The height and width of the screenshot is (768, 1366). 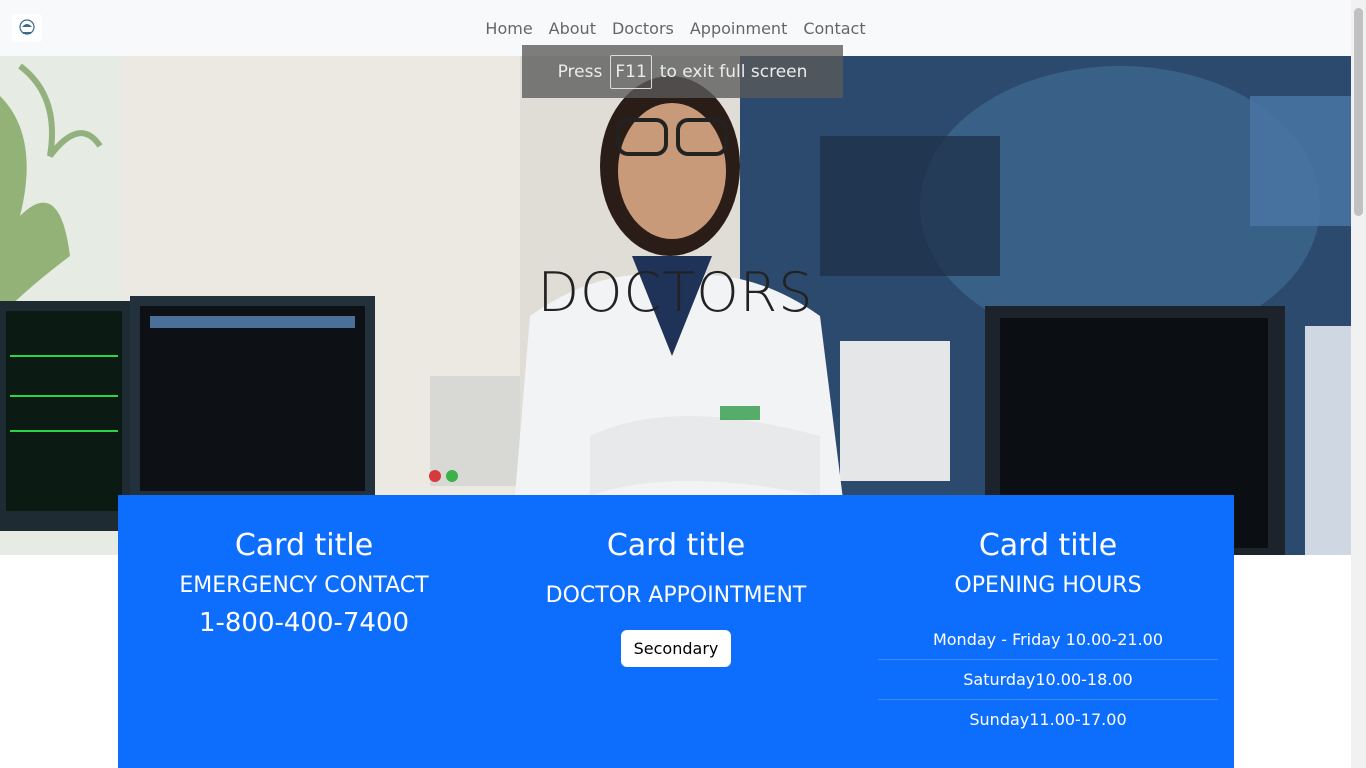 I want to click on toast-key: F11, so click(x=631, y=71).